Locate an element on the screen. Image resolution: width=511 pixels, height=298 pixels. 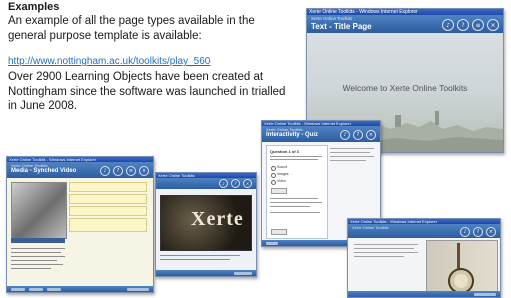
submit-button is located at coordinates (279, 191).